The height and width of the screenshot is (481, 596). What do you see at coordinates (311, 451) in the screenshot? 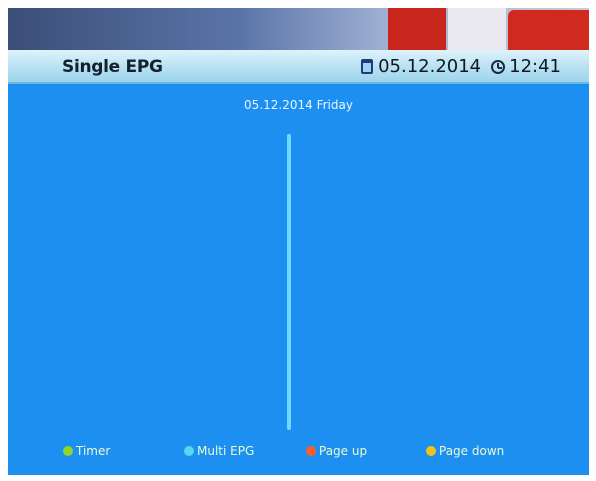
I see `red-button-icon` at bounding box center [311, 451].